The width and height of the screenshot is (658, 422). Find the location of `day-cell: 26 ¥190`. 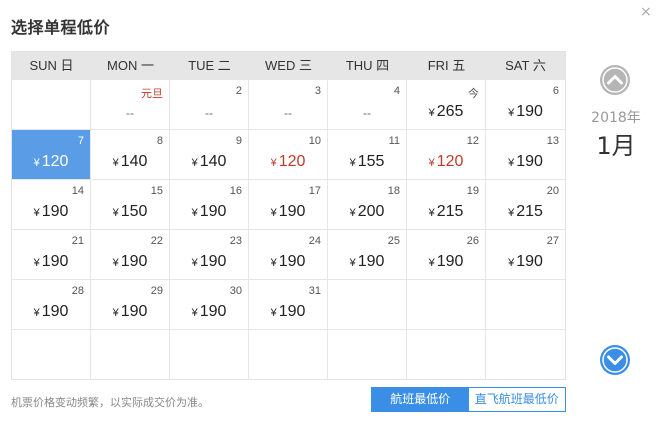

day-cell: 26 ¥190 is located at coordinates (446, 255).